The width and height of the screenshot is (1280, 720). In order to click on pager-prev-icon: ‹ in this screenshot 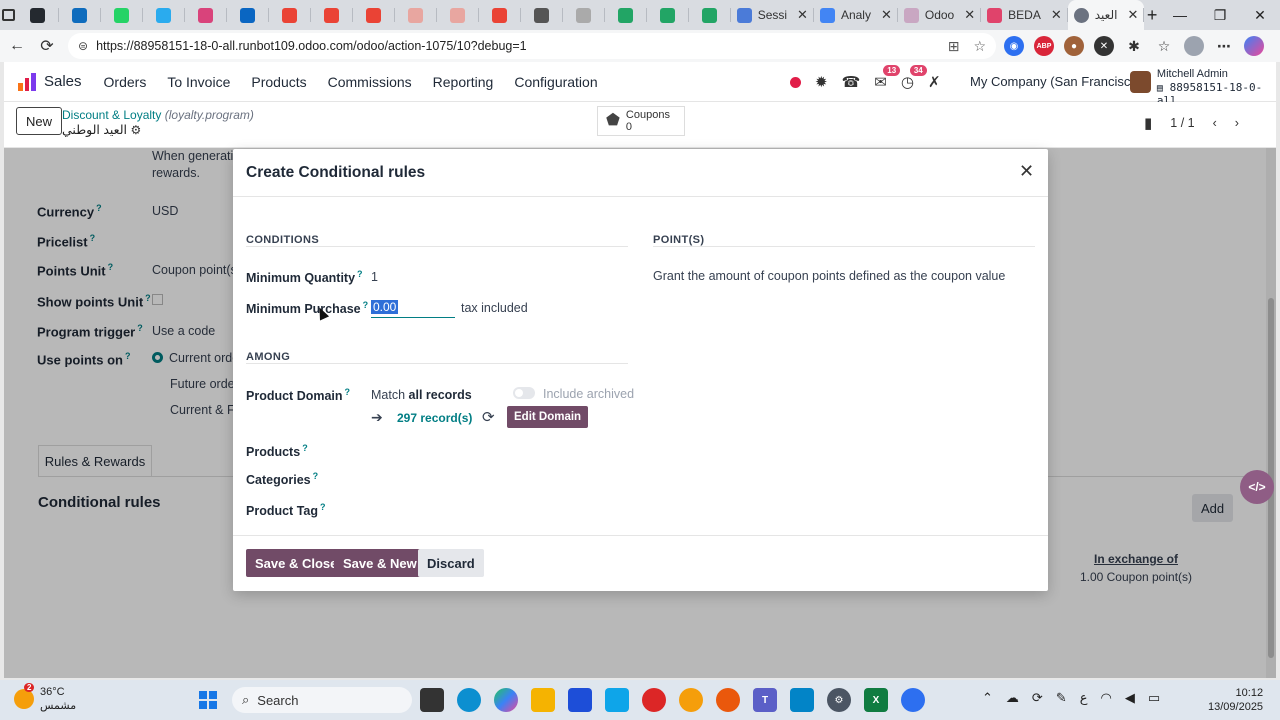, I will do `click(1215, 123)`.